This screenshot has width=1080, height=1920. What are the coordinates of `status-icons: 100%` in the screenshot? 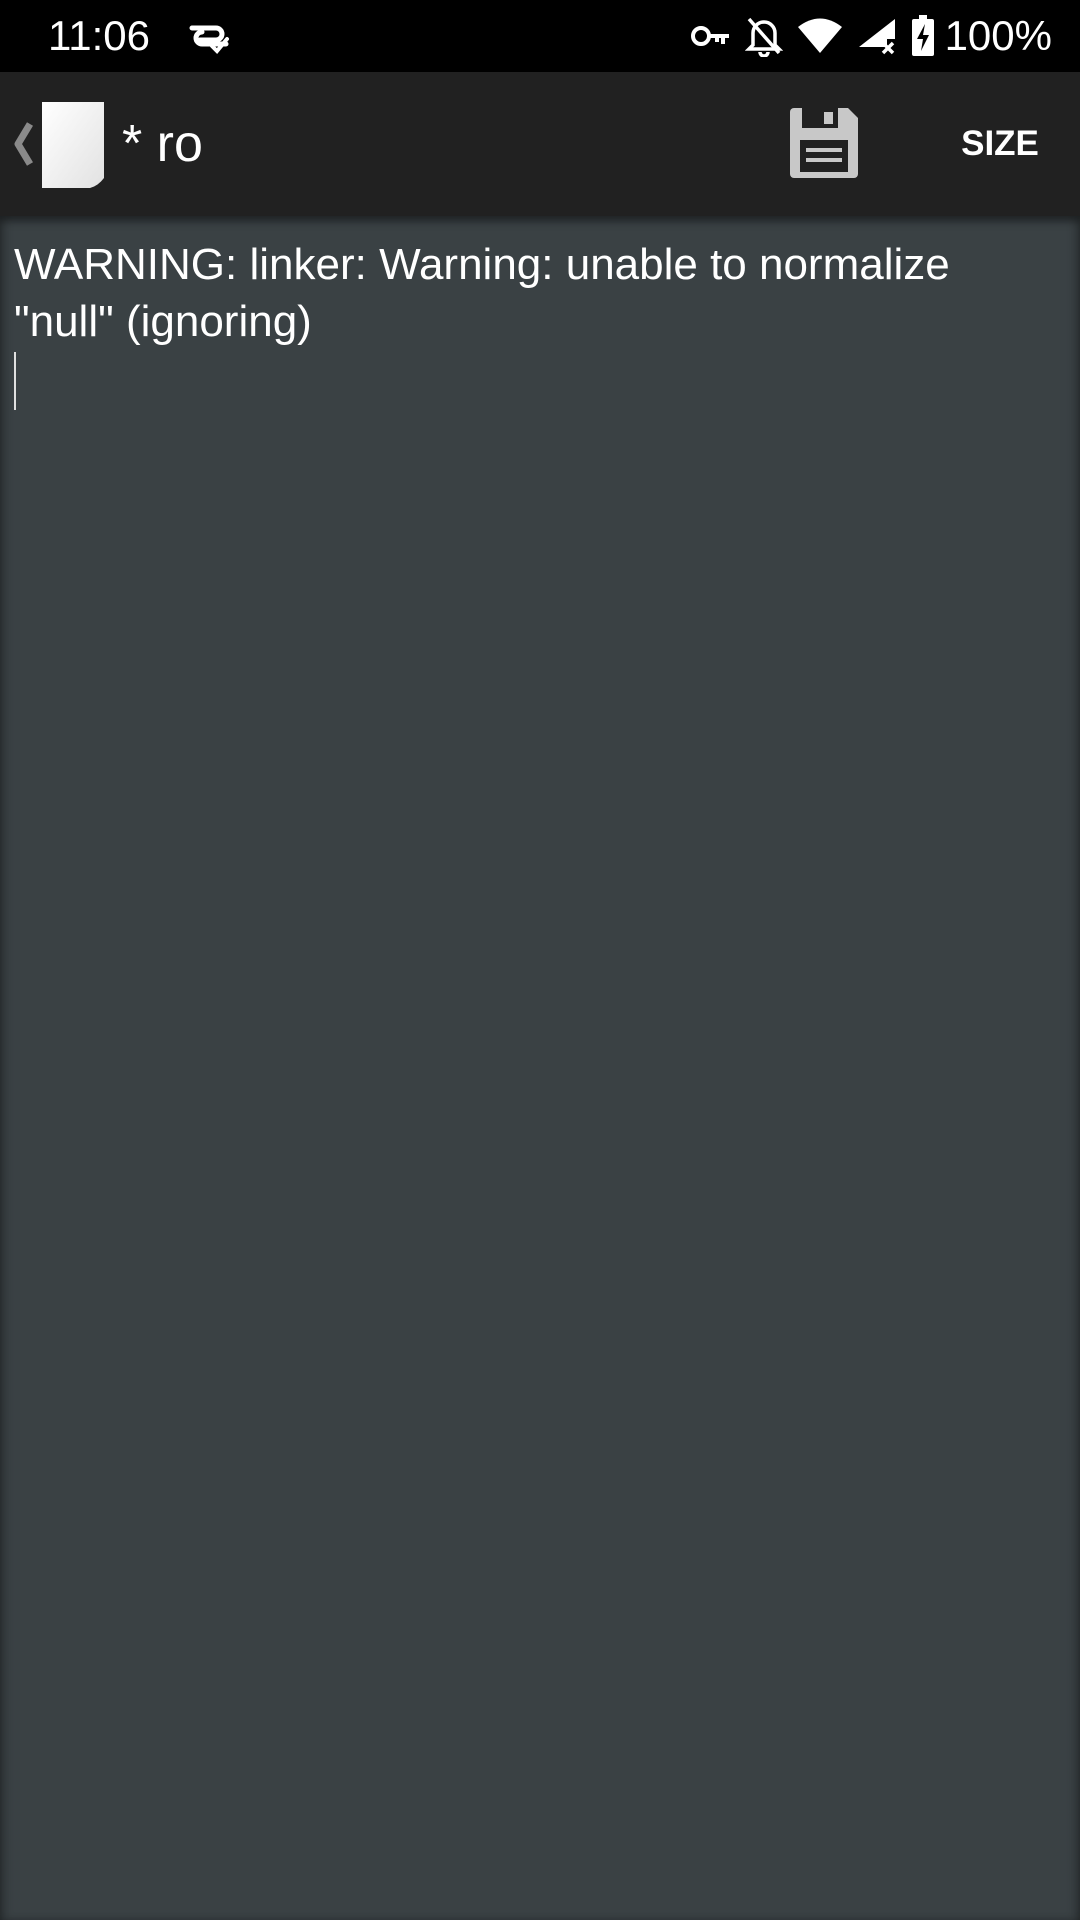 It's located at (871, 36).